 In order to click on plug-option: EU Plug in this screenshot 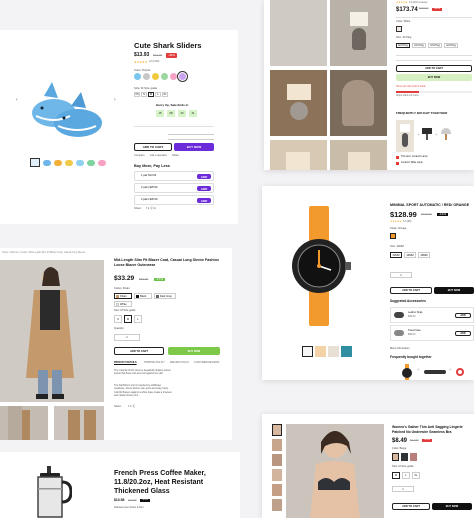, I will do `click(403, 45)`.